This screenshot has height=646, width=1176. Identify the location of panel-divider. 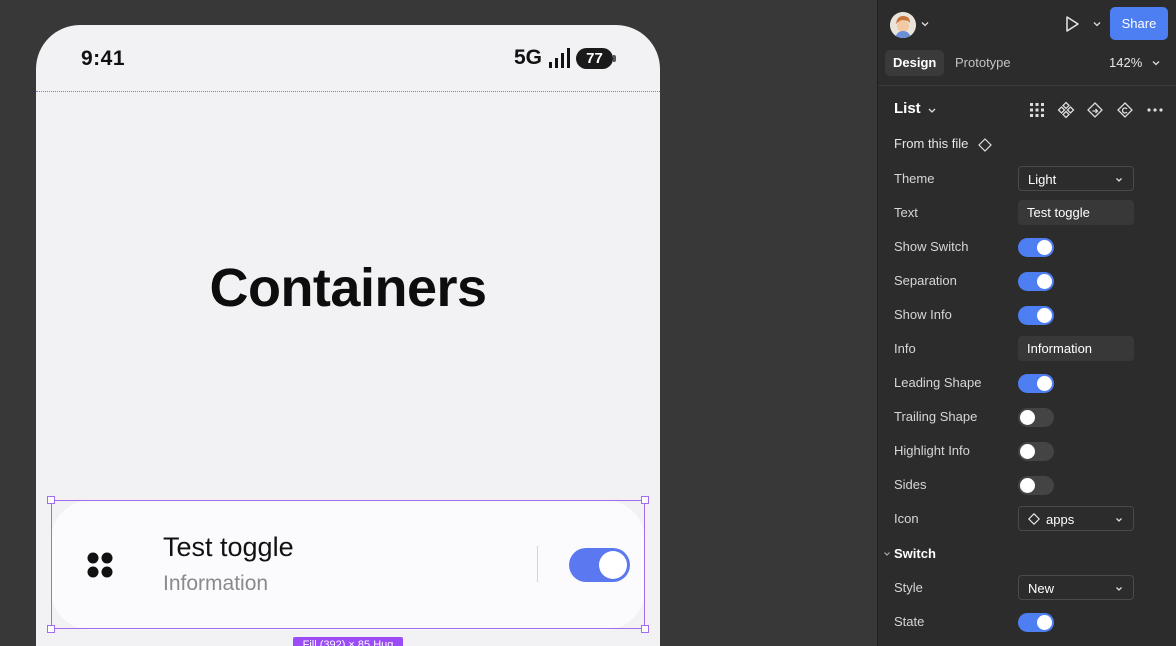
(1027, 85).